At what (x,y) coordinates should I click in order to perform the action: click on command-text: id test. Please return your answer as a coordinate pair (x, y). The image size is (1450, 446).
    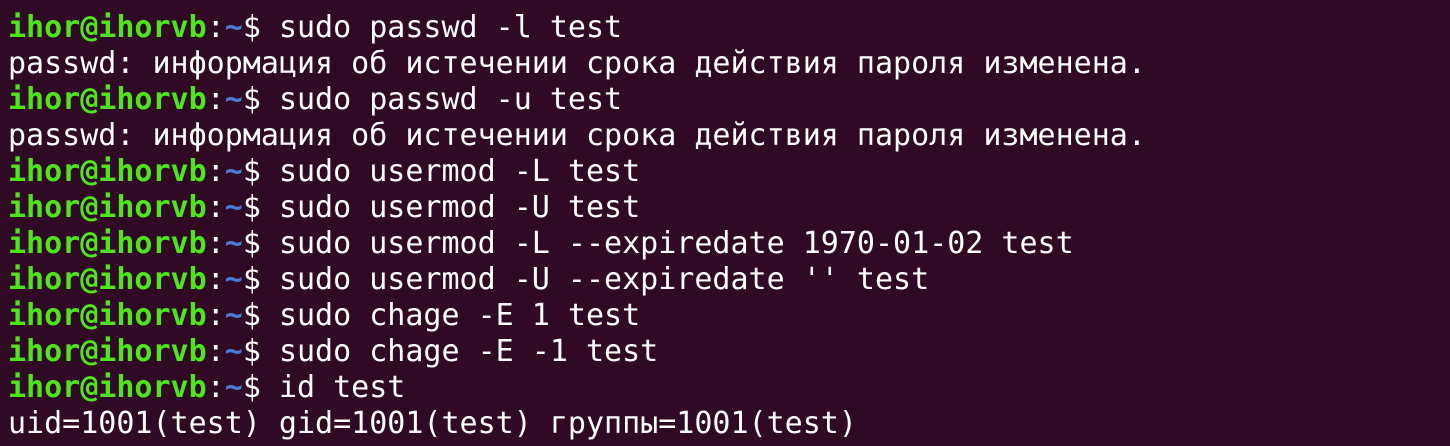
    Looking at the image, I should click on (342, 387).